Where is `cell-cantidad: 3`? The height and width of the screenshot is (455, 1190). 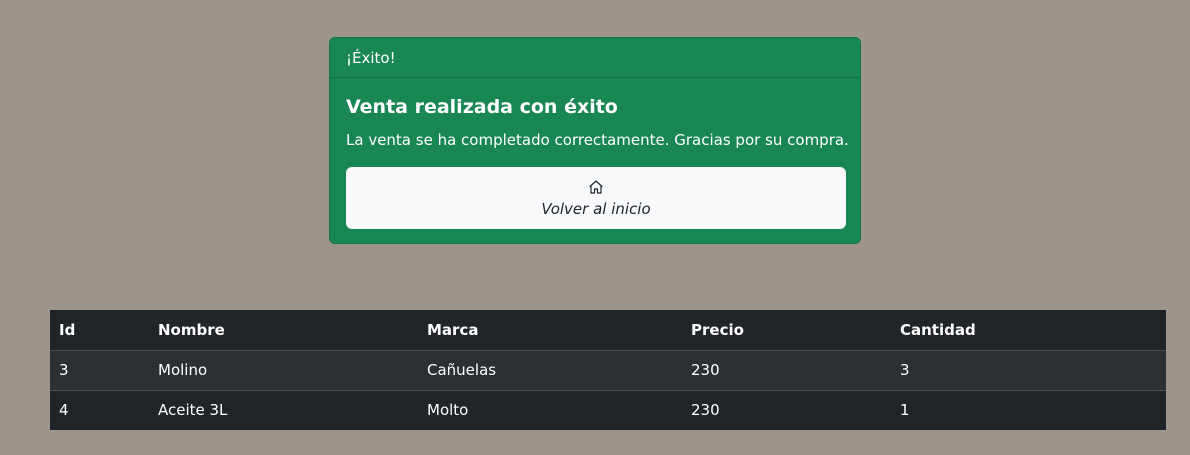 cell-cantidad: 3 is located at coordinates (1028, 370).